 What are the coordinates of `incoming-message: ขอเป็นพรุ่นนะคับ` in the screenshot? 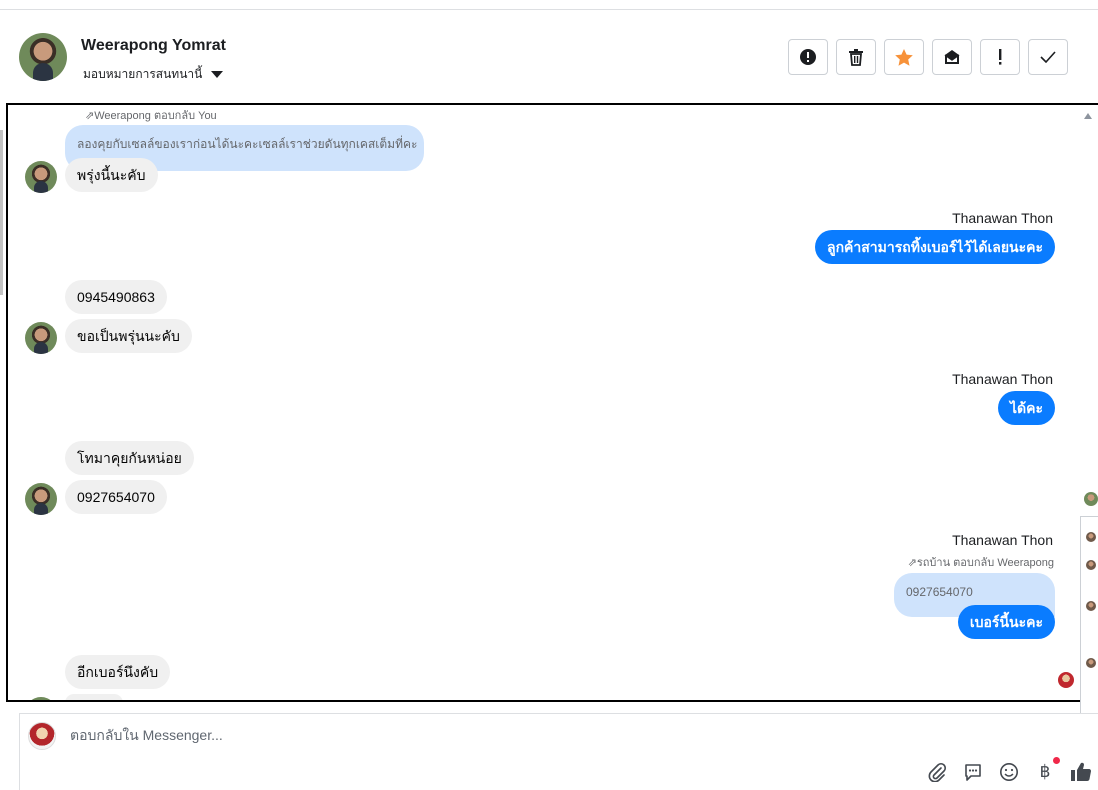 It's located at (128, 336).